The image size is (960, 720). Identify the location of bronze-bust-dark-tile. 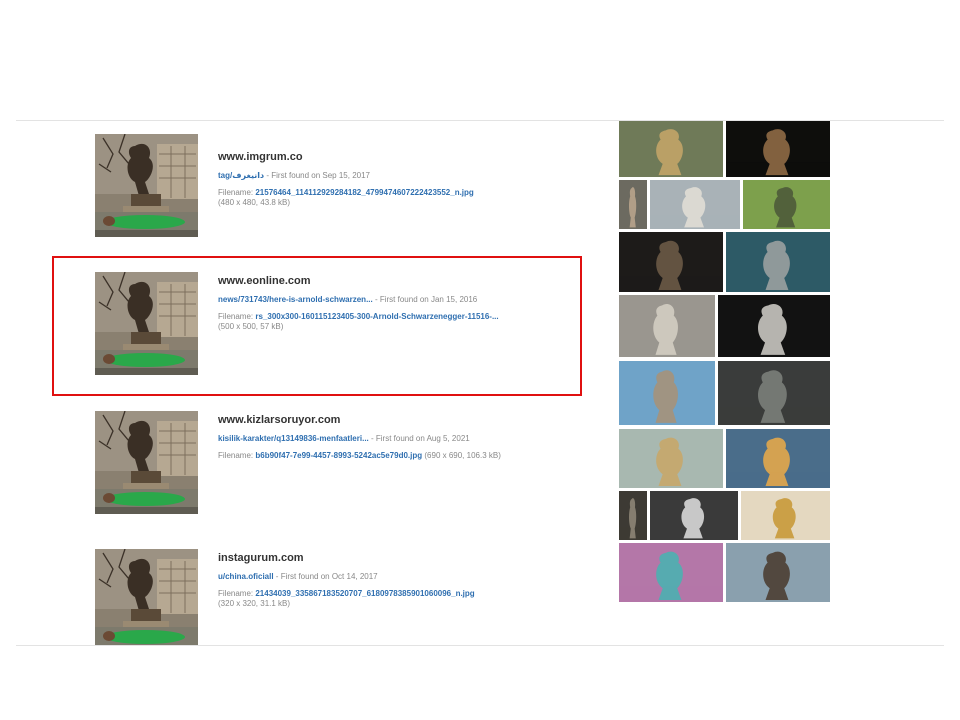
(671, 262).